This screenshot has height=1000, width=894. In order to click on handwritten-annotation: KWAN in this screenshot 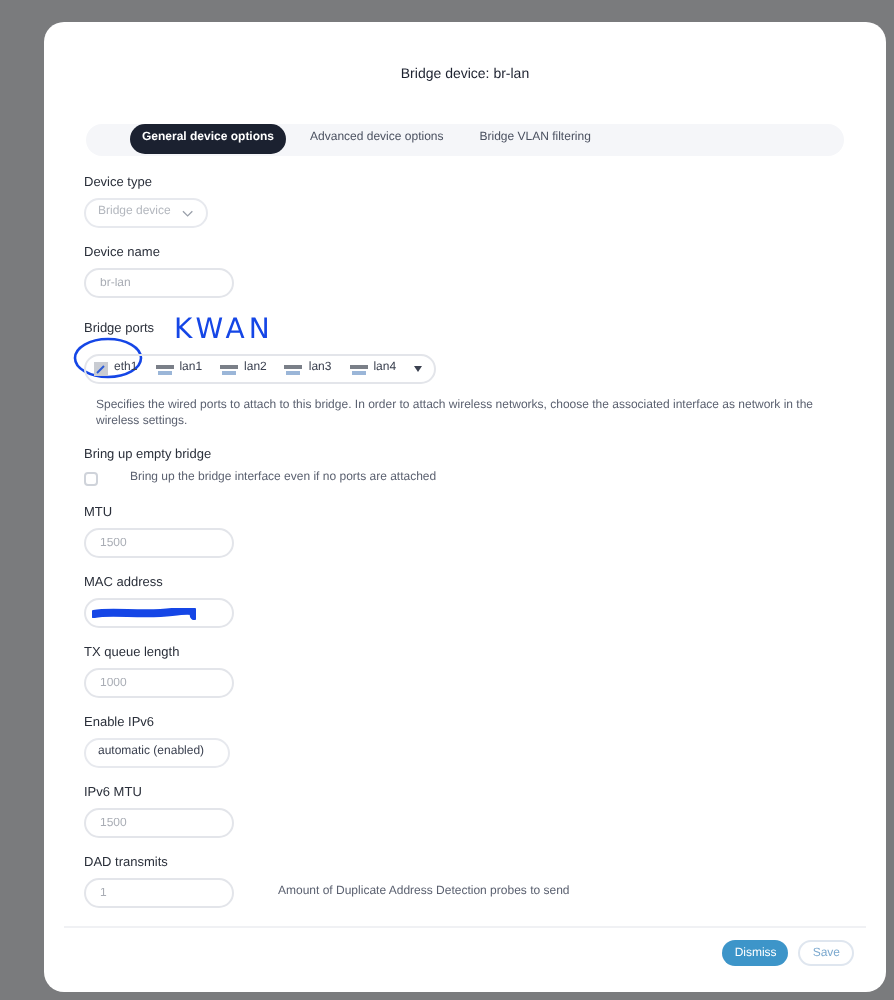, I will do `click(224, 330)`.